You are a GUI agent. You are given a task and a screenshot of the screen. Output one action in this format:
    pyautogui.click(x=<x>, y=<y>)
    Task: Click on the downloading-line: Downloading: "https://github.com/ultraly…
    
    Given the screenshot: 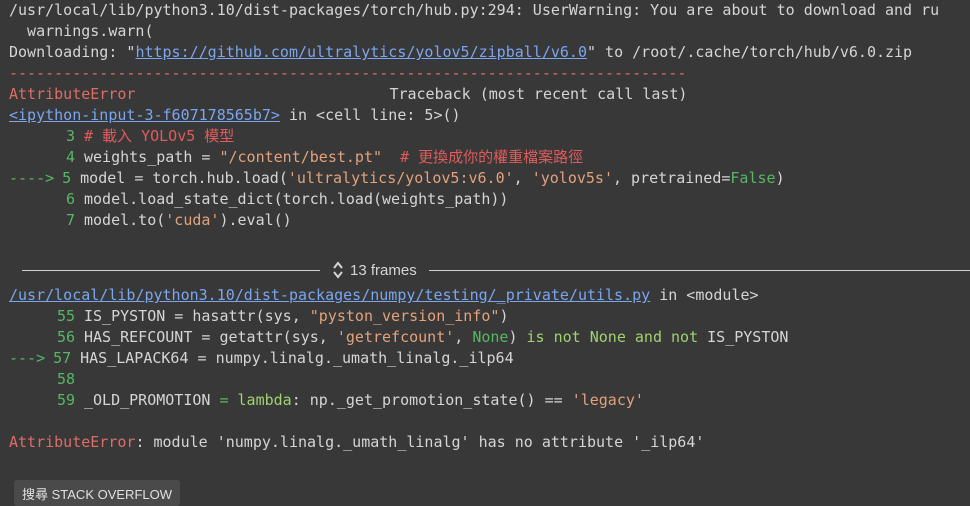 What is the action you would take?
    pyautogui.click(x=461, y=52)
    